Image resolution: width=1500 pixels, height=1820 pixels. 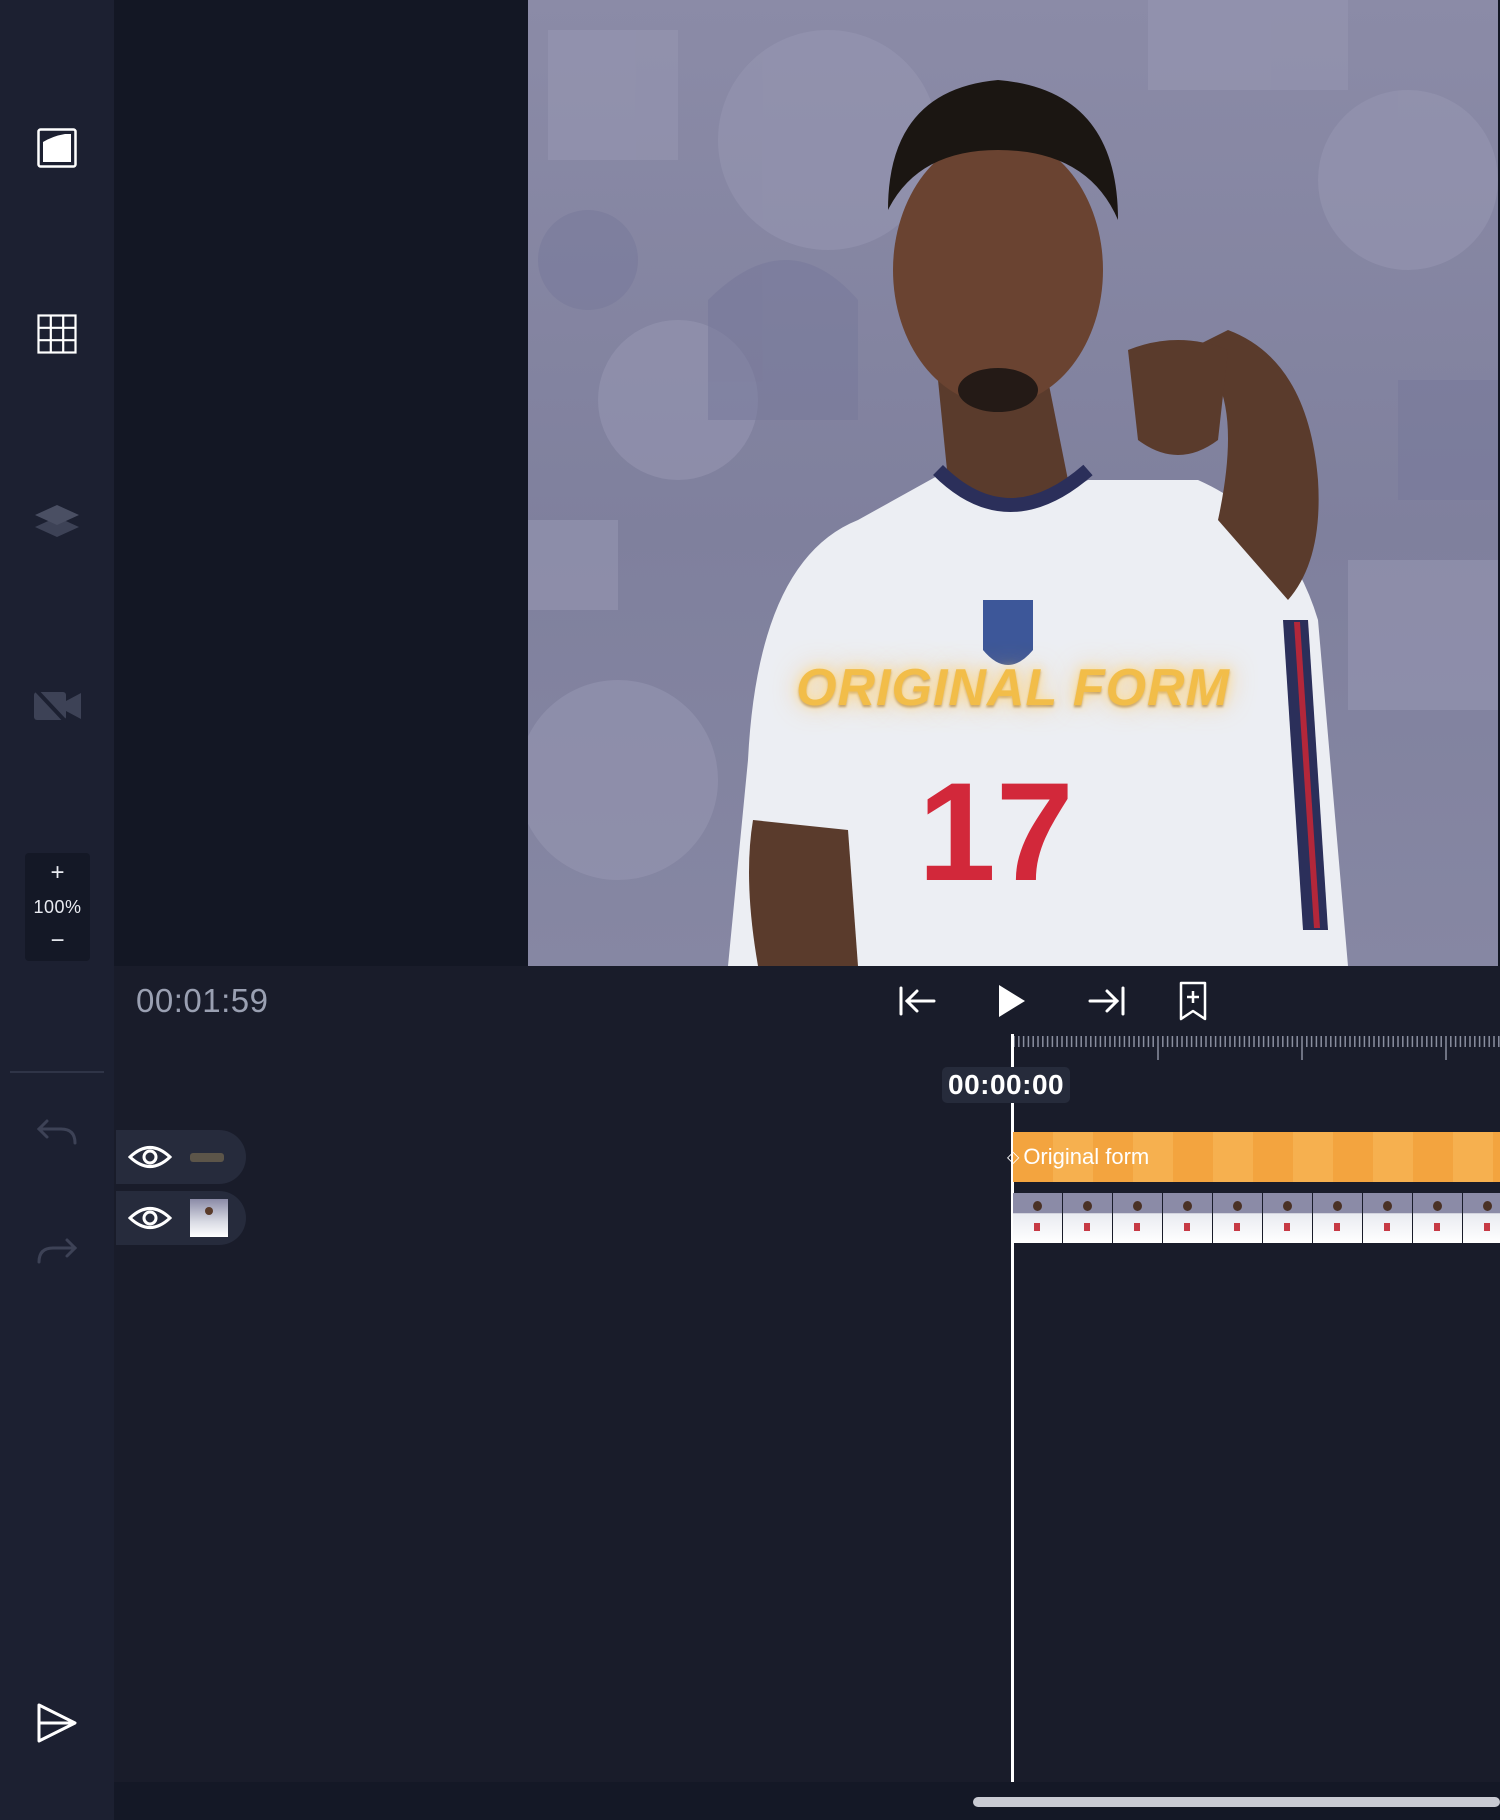 I want to click on transport-bar, so click(x=807, y=1001).